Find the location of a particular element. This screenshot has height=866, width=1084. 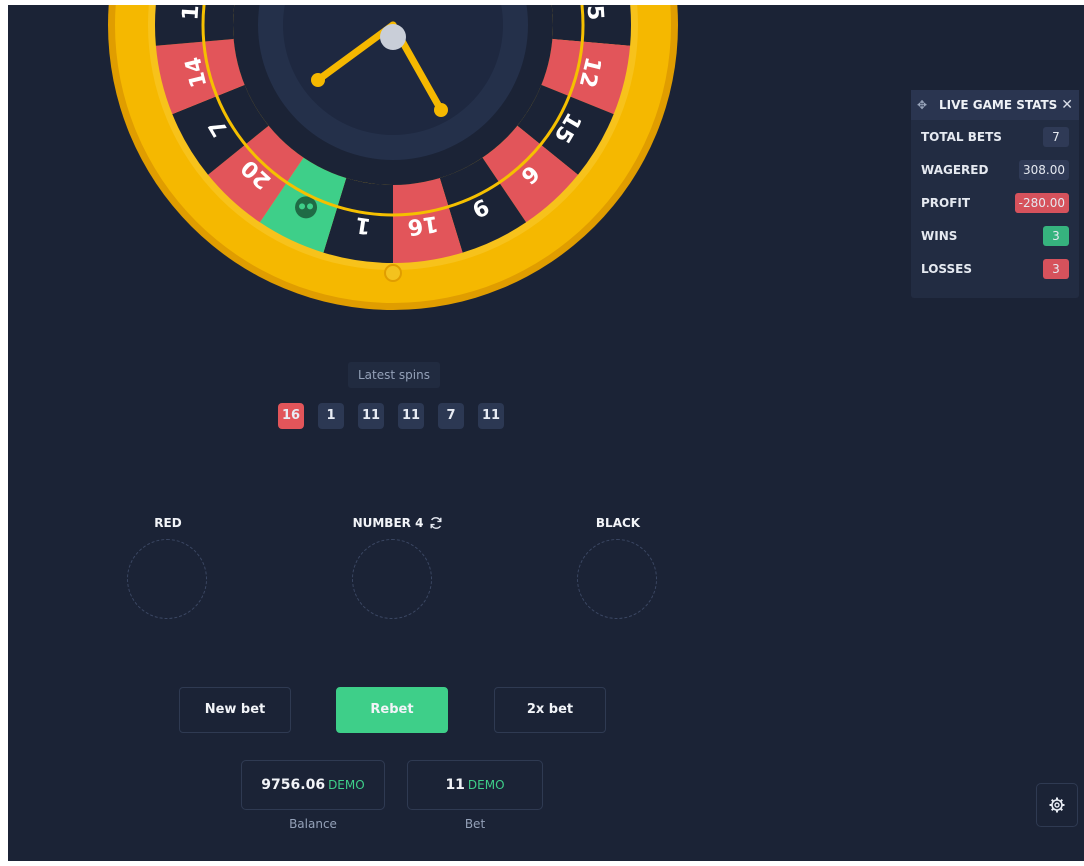

double-bet-button: 2x bet is located at coordinates (550, 710).